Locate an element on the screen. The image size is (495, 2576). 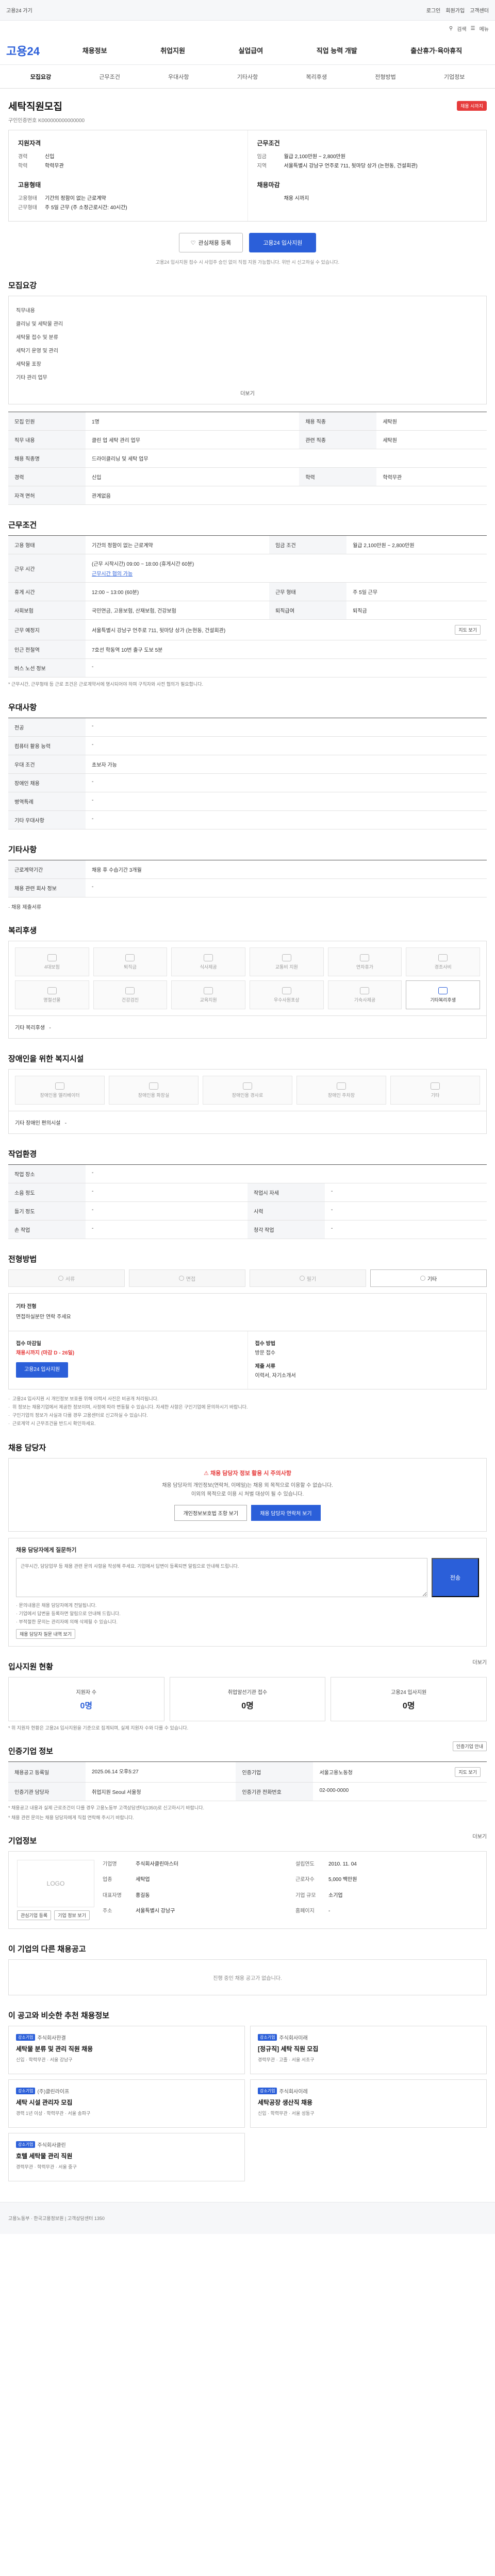
cell-key: 인근 전철역 is located at coordinates (47, 649).